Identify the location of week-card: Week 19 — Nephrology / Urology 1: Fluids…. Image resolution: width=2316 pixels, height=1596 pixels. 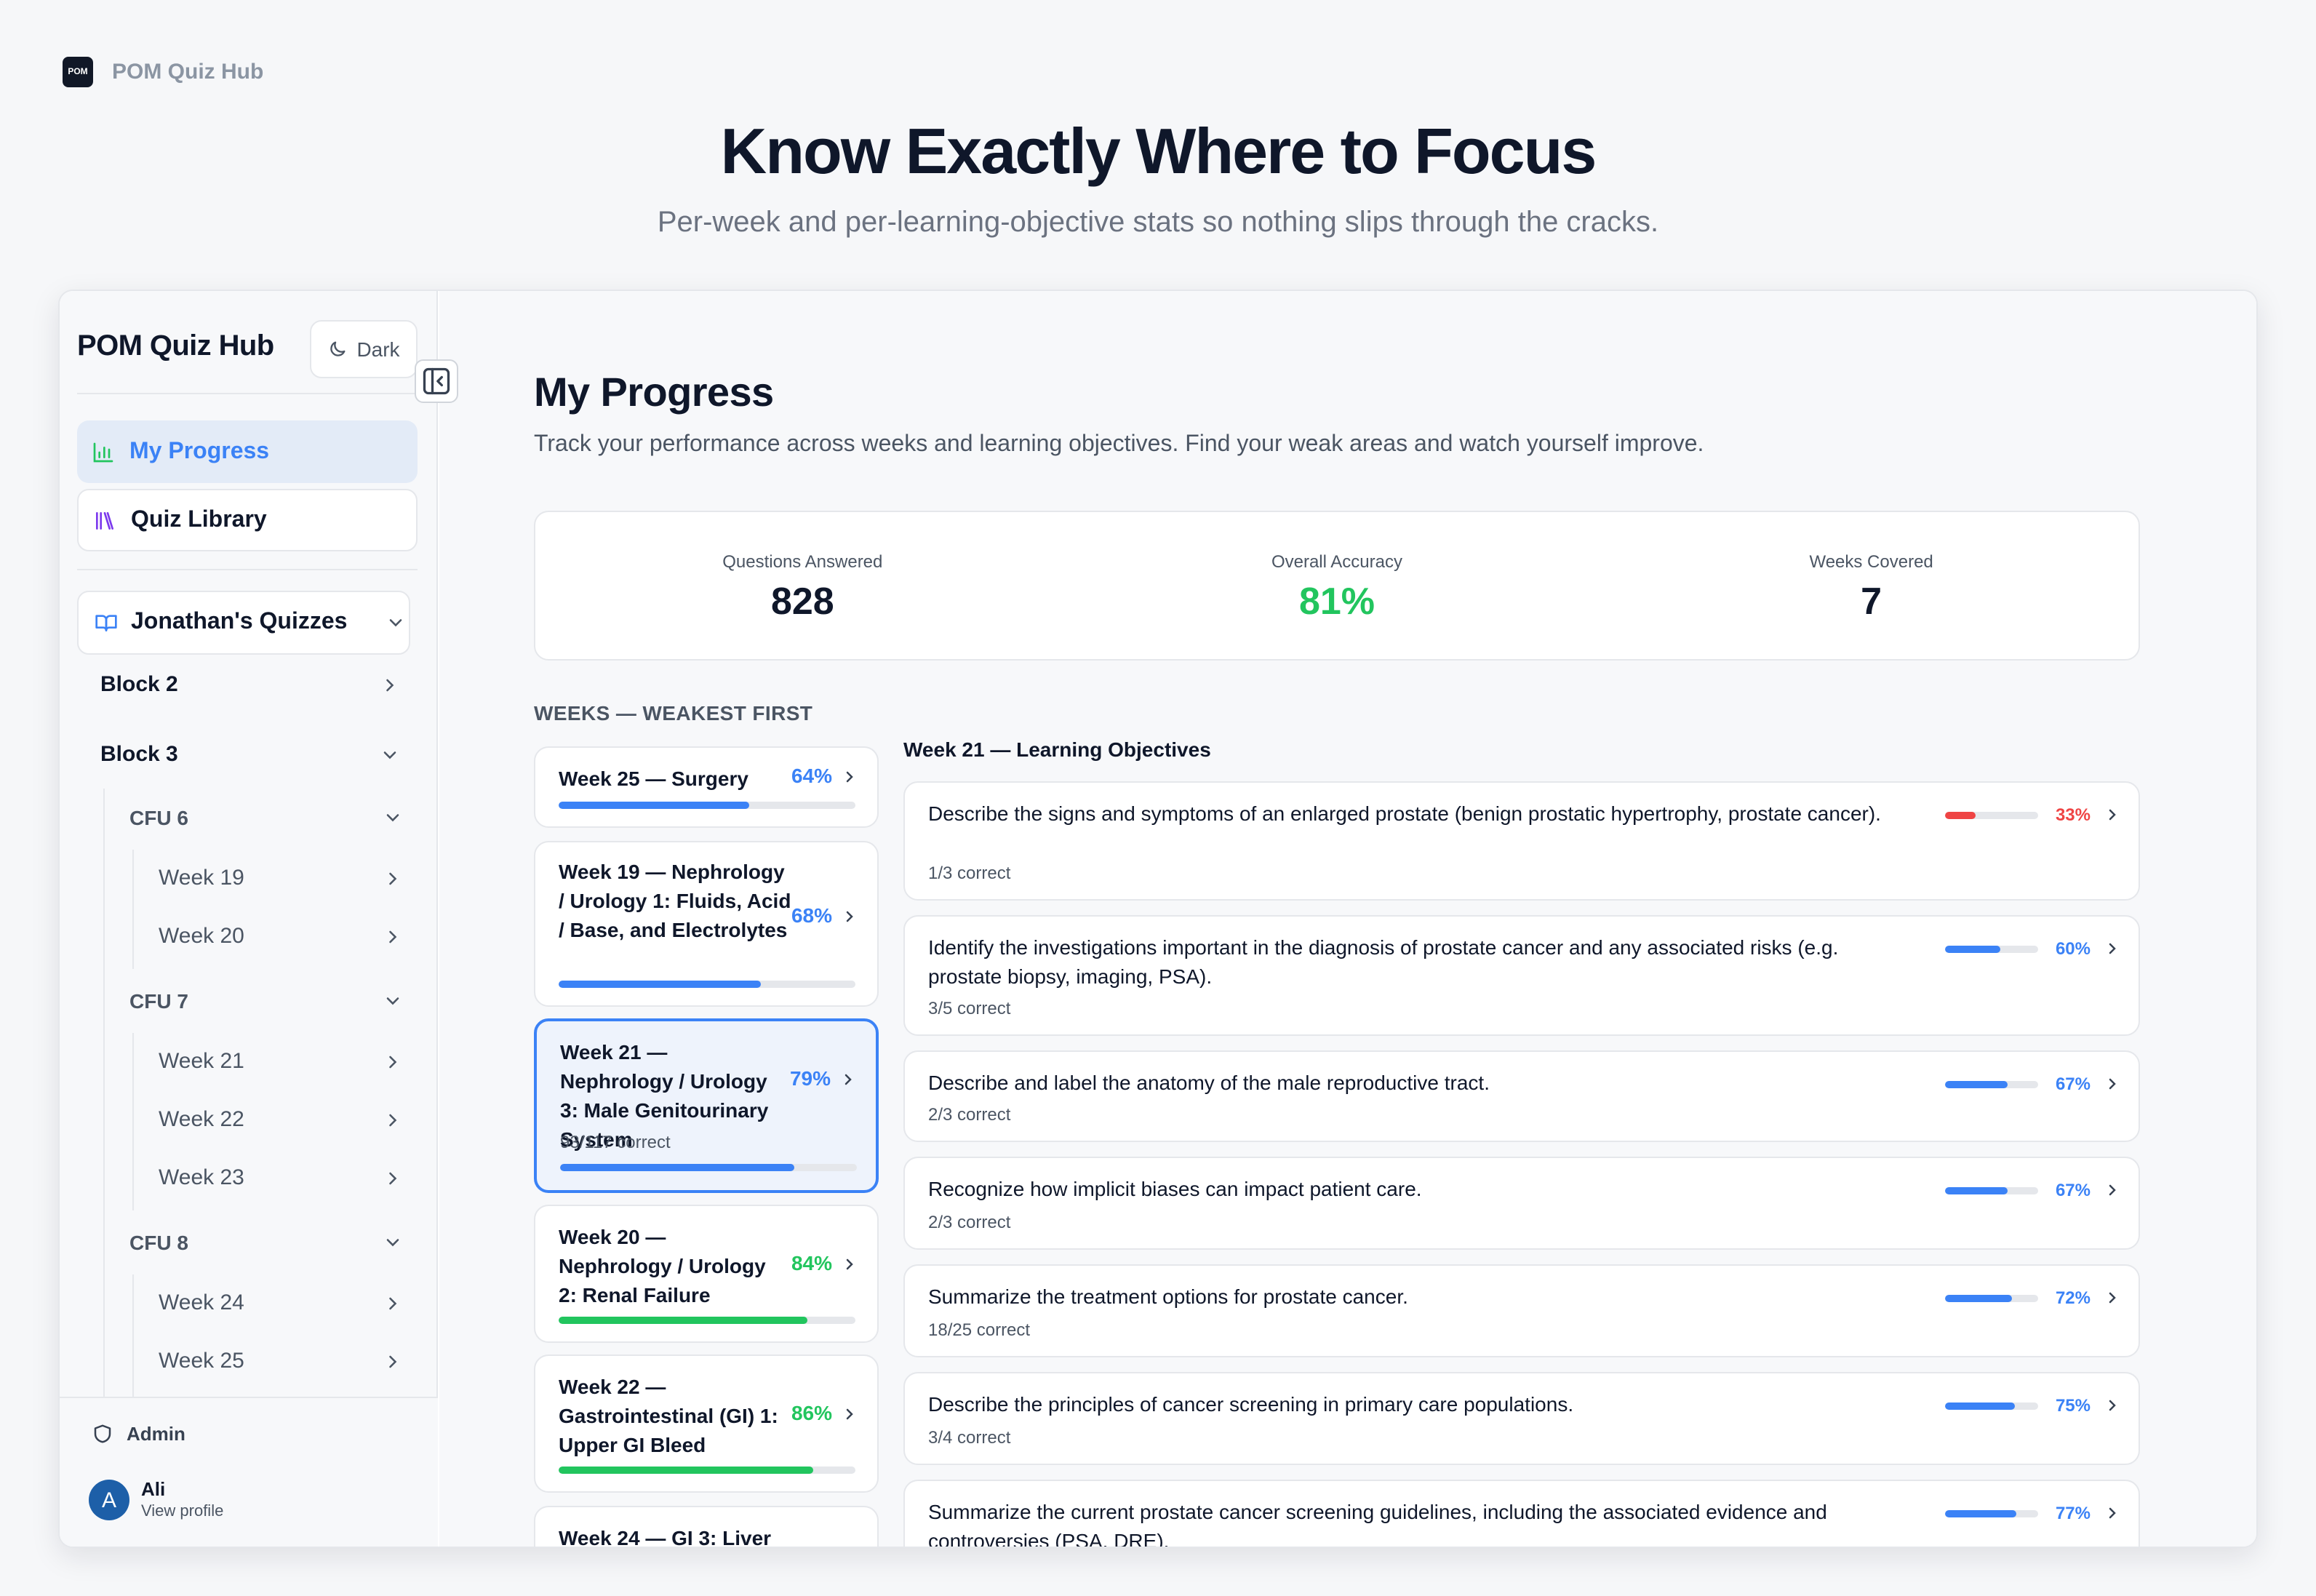
(706, 924).